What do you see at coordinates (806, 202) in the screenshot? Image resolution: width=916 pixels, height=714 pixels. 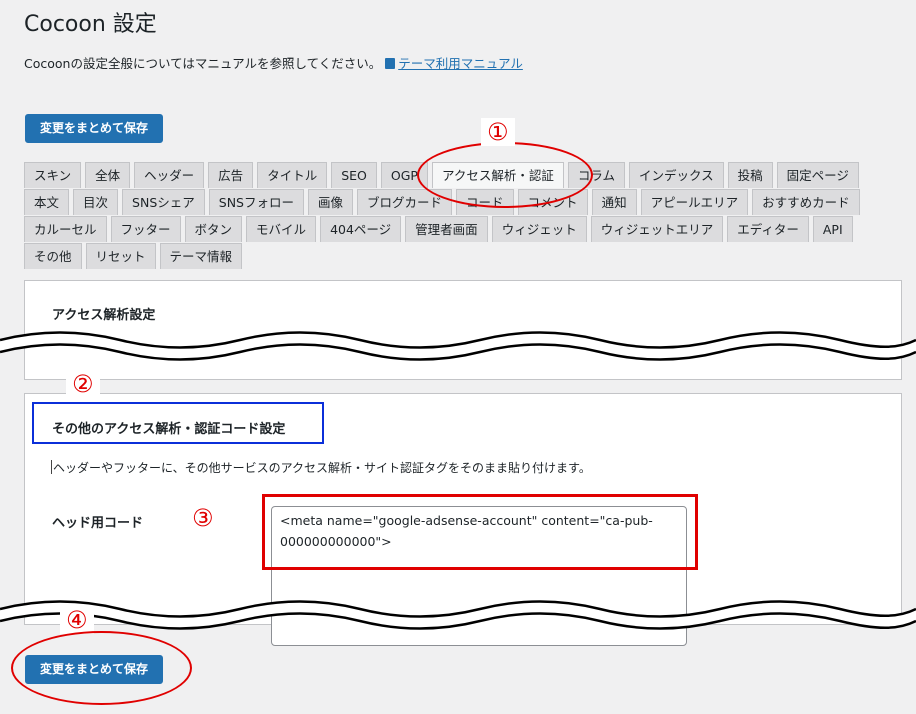 I see `tab-row2-10: おすすめカード` at bounding box center [806, 202].